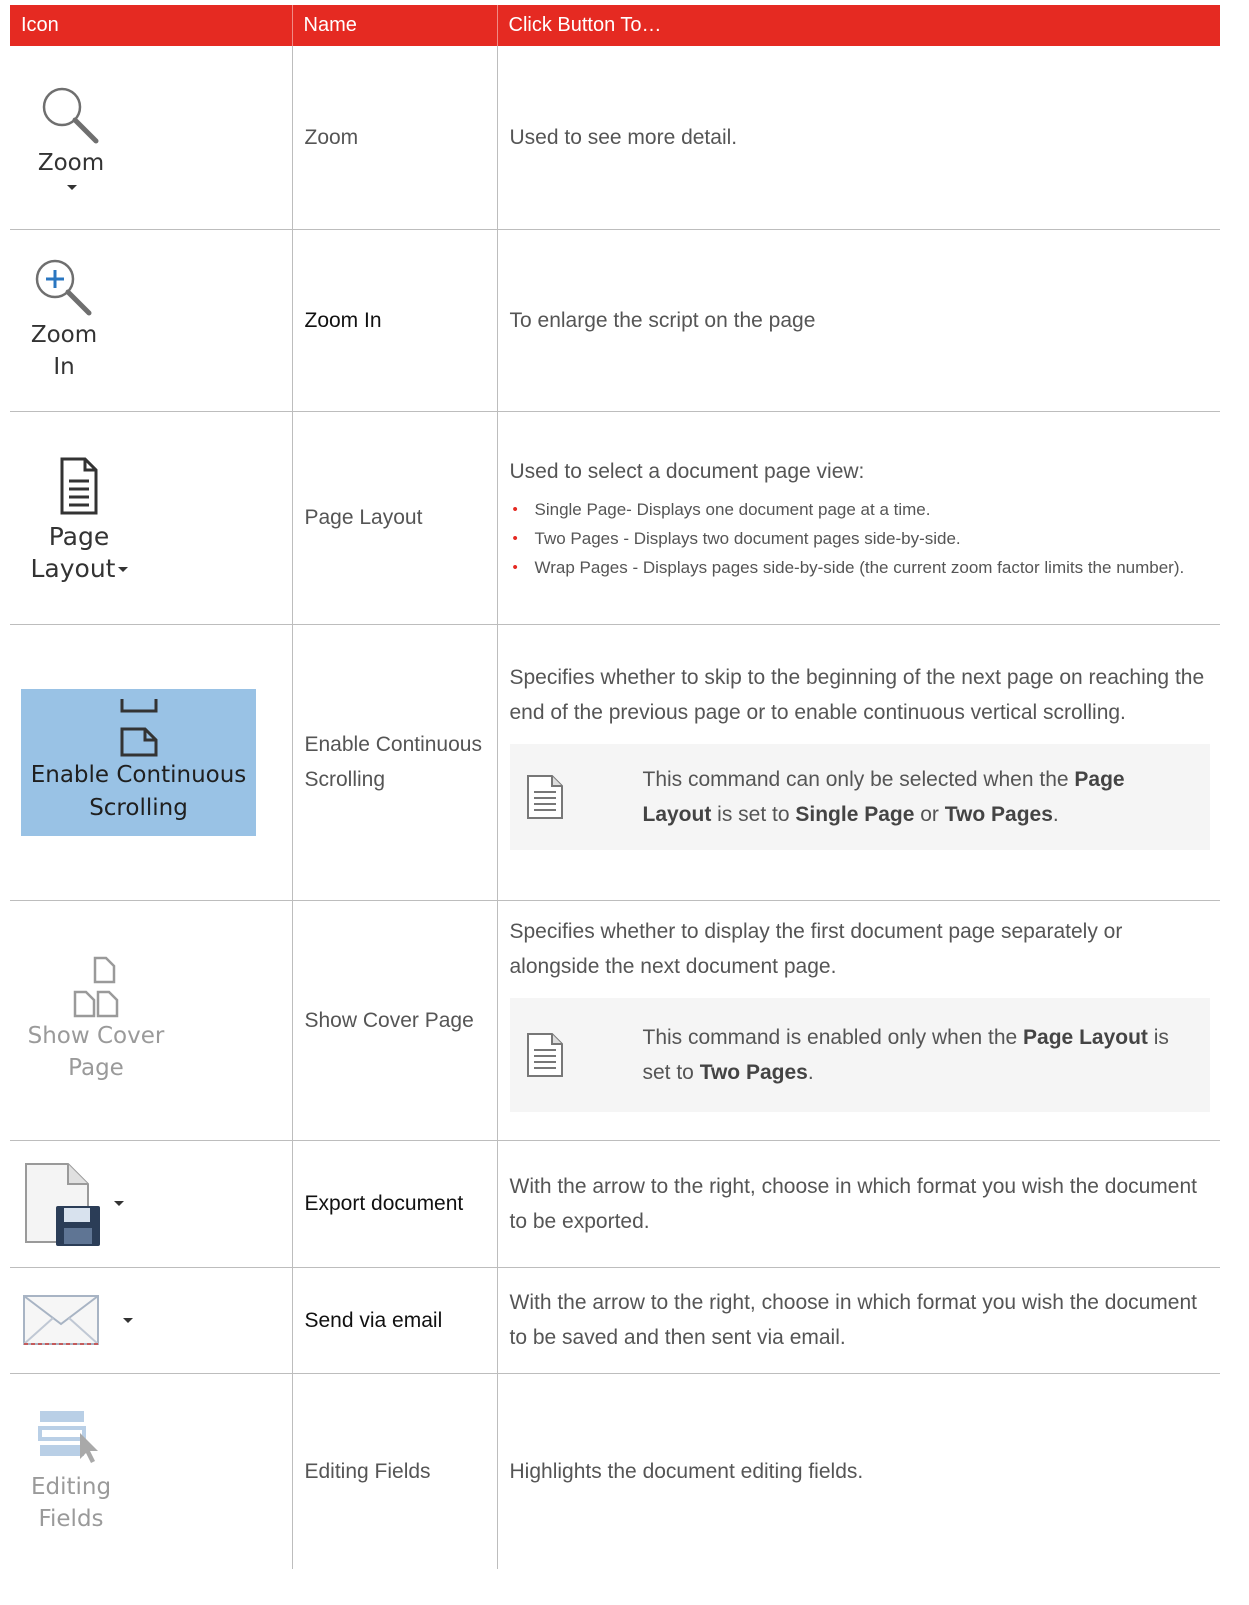 Image resolution: width=1249 pixels, height=1605 pixels. What do you see at coordinates (138, 728) in the screenshot?
I see `continuous-scroll-icon` at bounding box center [138, 728].